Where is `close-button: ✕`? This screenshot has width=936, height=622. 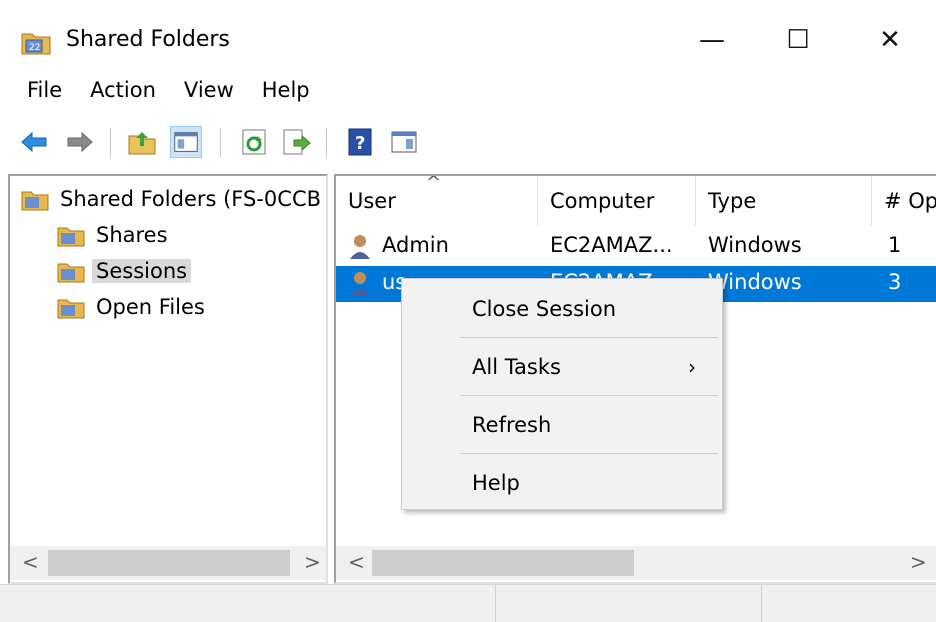 close-button: ✕ is located at coordinates (890, 40).